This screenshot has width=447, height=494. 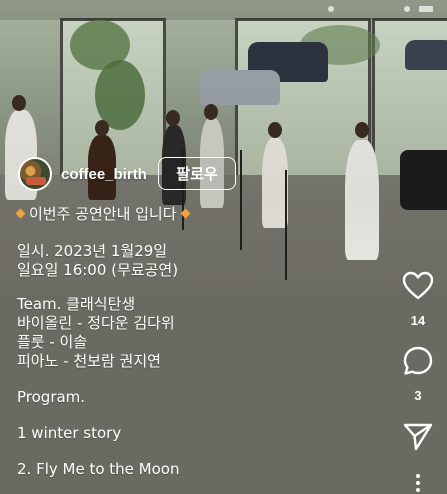 I want to click on heart-icon, so click(x=418, y=286).